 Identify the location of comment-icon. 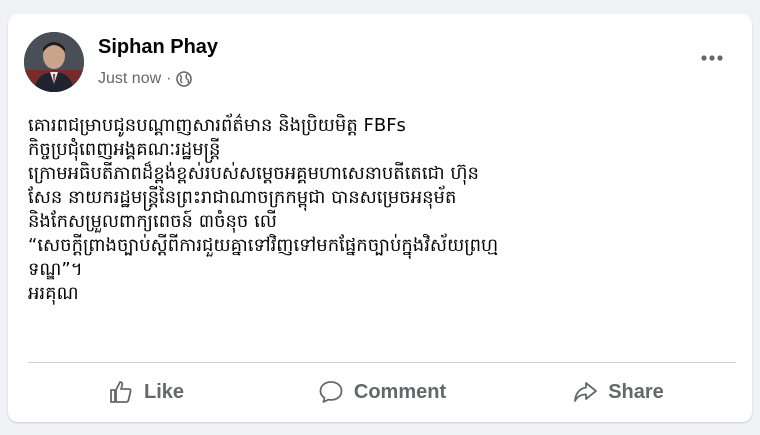
(331, 392).